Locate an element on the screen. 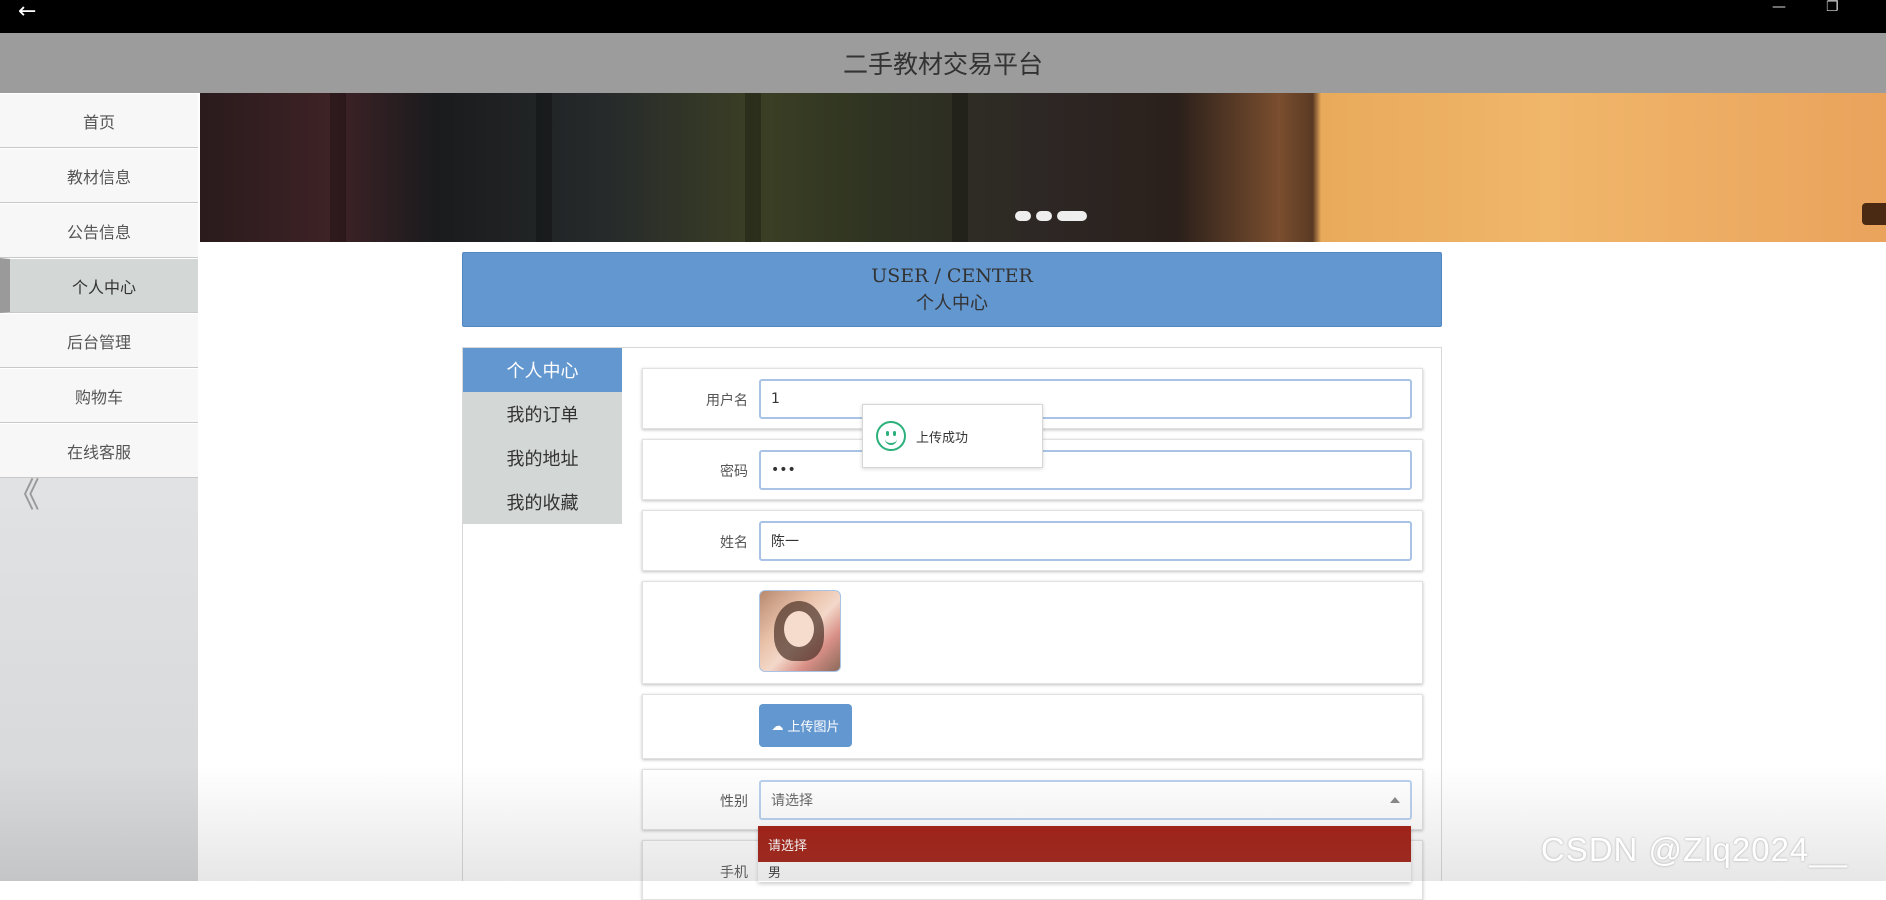 Image resolution: width=1886 pixels, height=900 pixels. tab-label: 我的收藏 is located at coordinates (542, 503).